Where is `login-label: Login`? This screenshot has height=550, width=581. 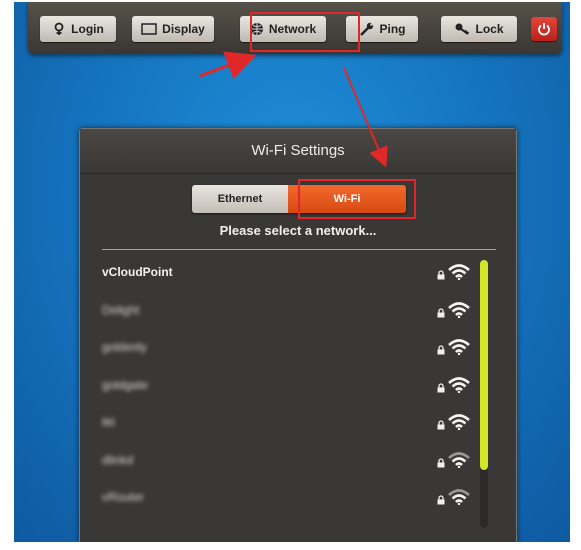
login-label: Login is located at coordinates (87, 29).